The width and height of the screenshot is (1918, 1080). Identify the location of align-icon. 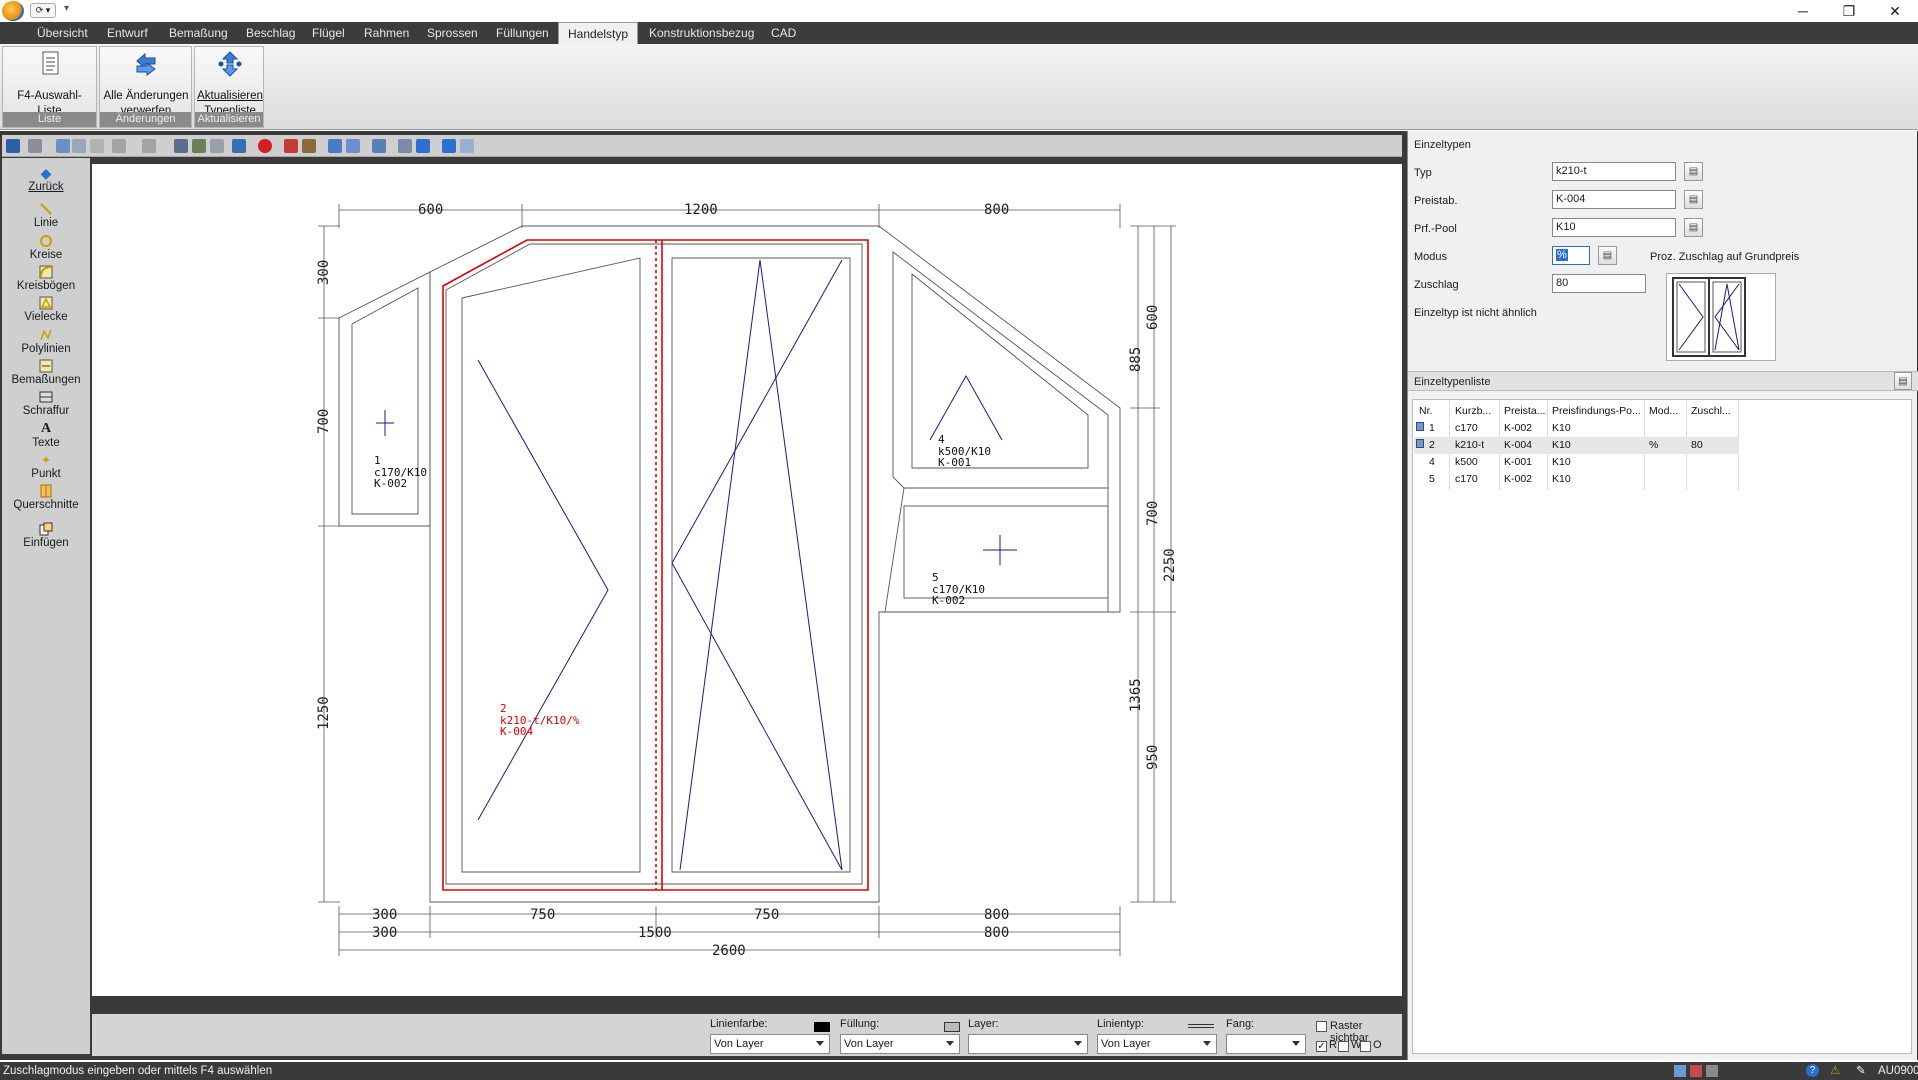
(353, 146).